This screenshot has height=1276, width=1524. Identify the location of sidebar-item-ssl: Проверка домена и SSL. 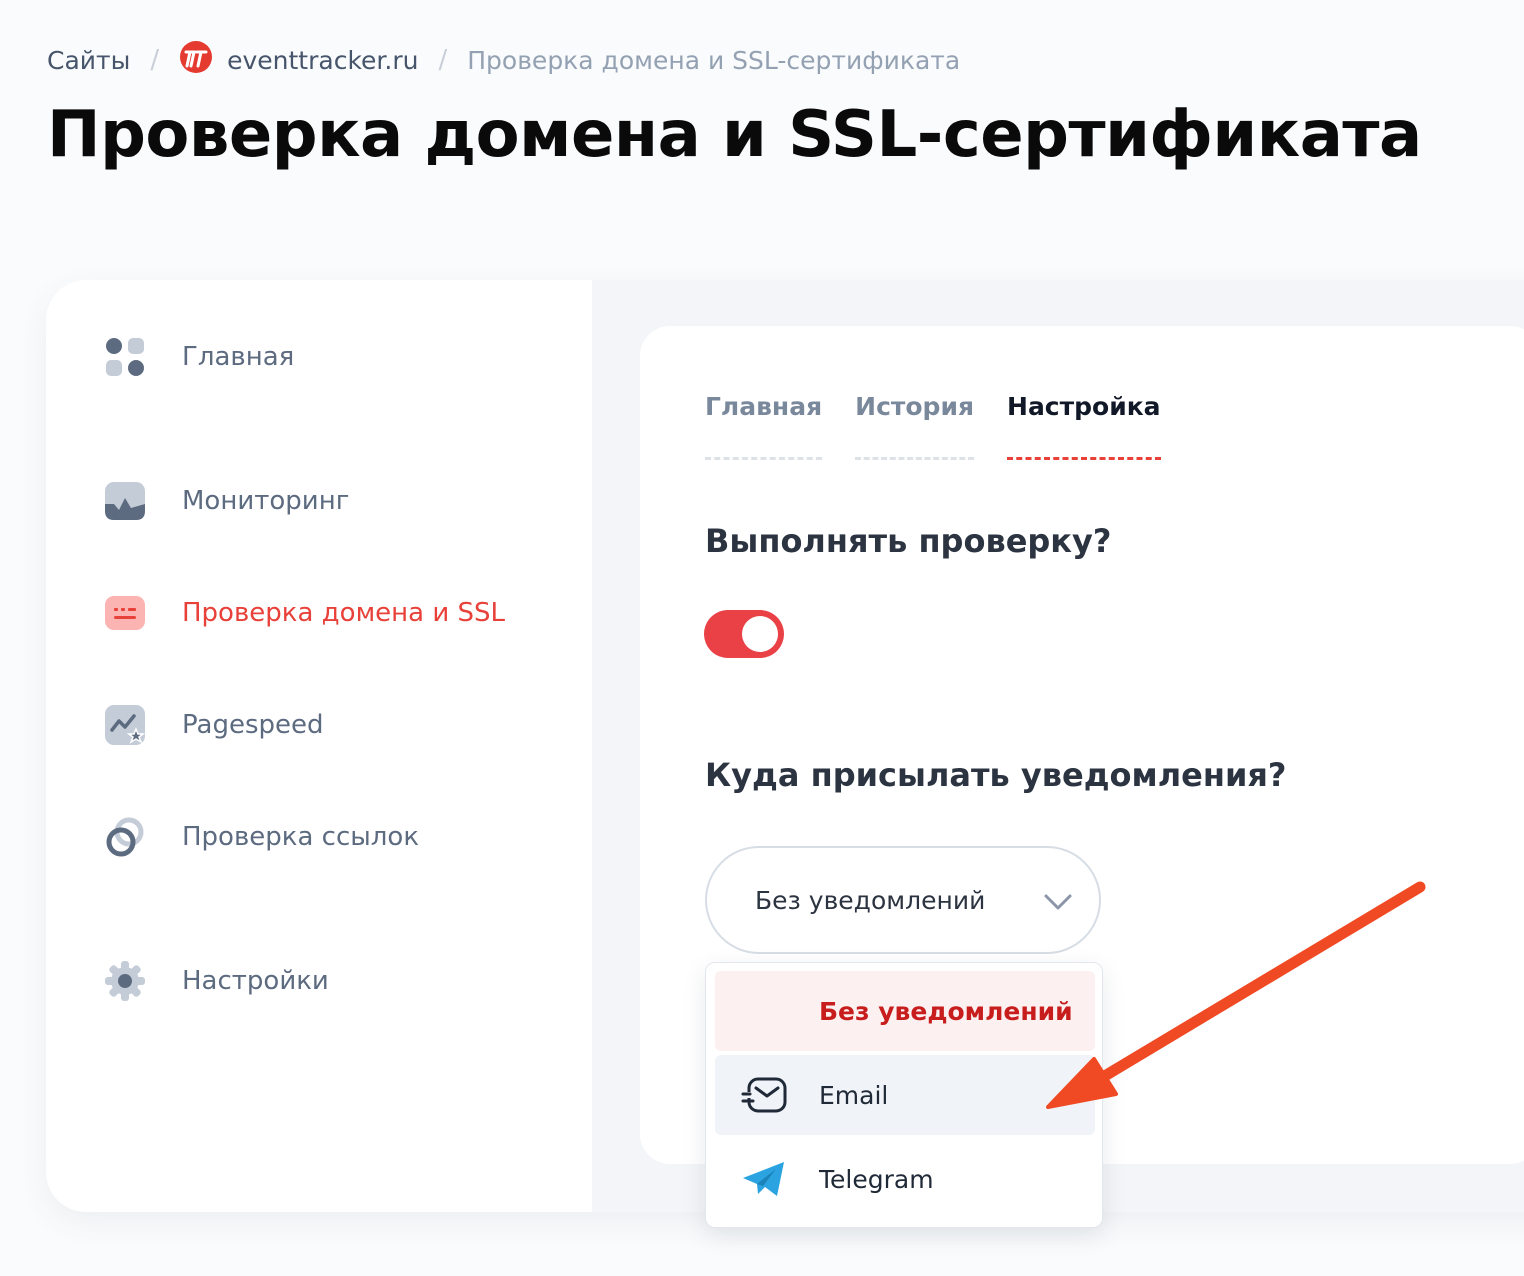
(304, 613).